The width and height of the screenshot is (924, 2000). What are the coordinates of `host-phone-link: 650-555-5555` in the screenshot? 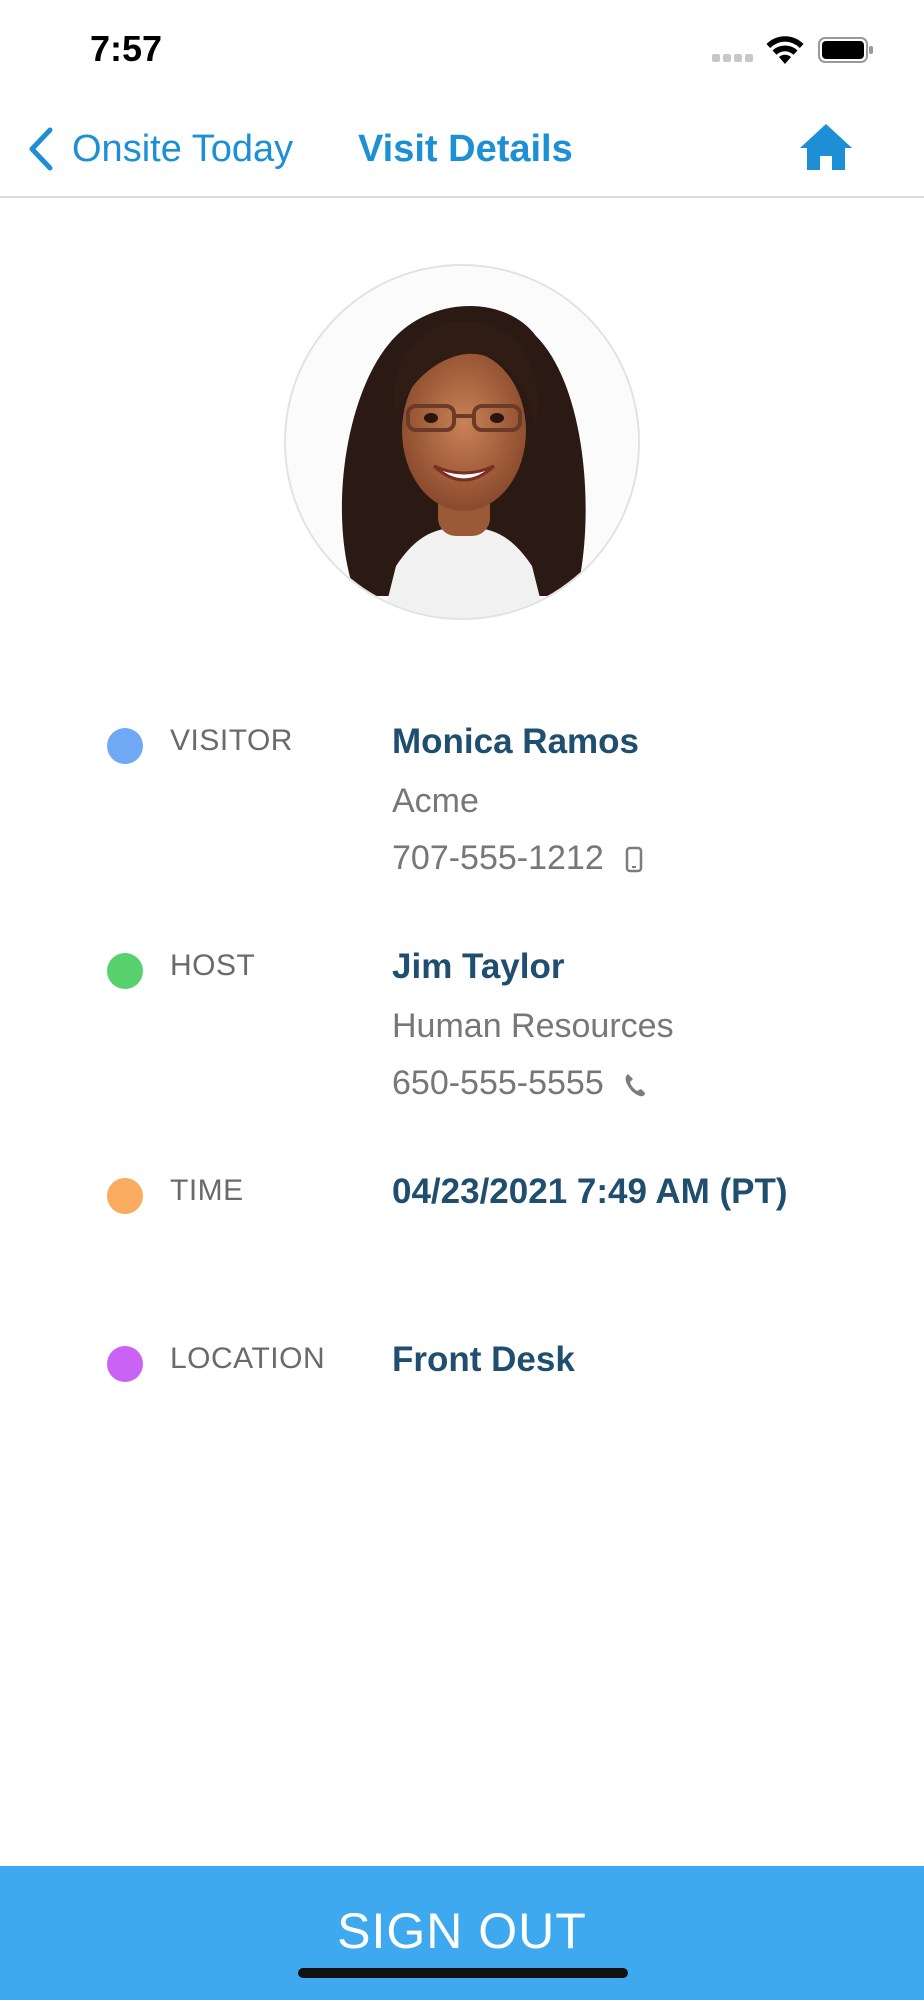 It's located at (533, 1083).